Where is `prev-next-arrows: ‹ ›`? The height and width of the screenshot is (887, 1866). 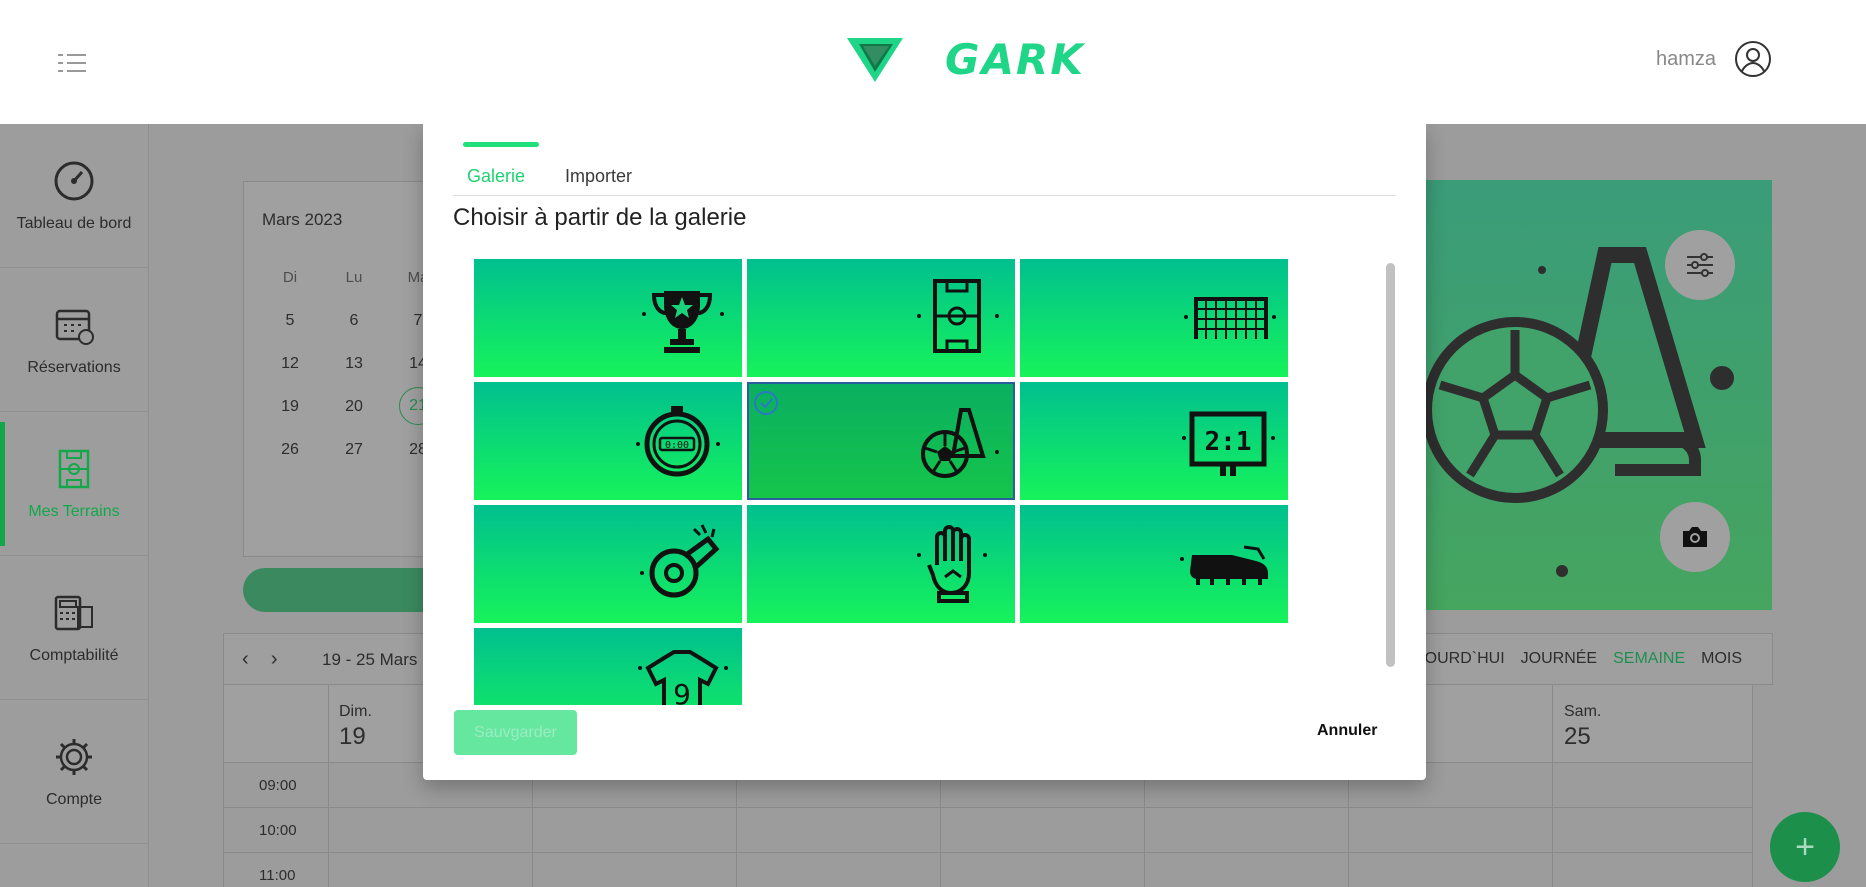
prev-next-arrows: ‹ › is located at coordinates (260, 659).